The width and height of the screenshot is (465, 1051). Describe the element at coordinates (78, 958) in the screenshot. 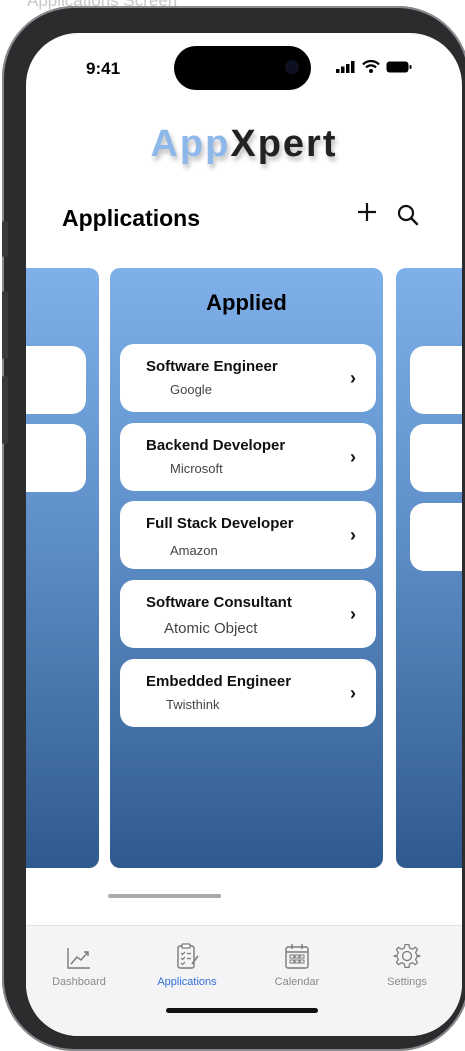

I see `chart-line-icon` at that location.